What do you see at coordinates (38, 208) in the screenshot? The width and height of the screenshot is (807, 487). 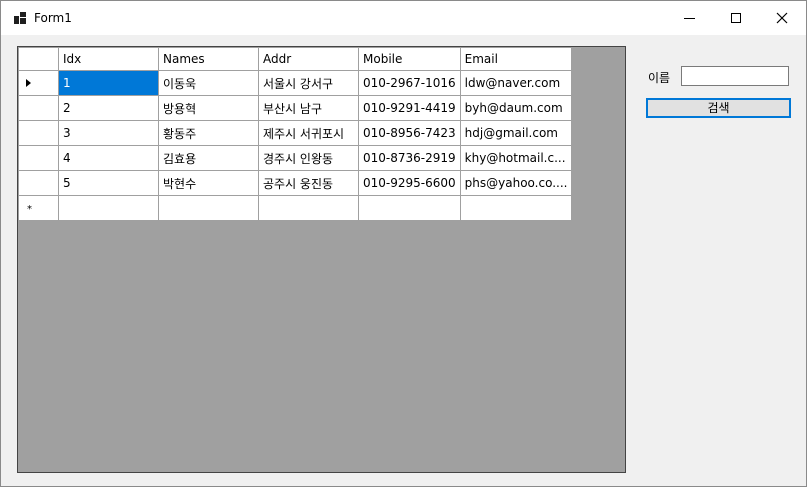 I see `row-header: *` at bounding box center [38, 208].